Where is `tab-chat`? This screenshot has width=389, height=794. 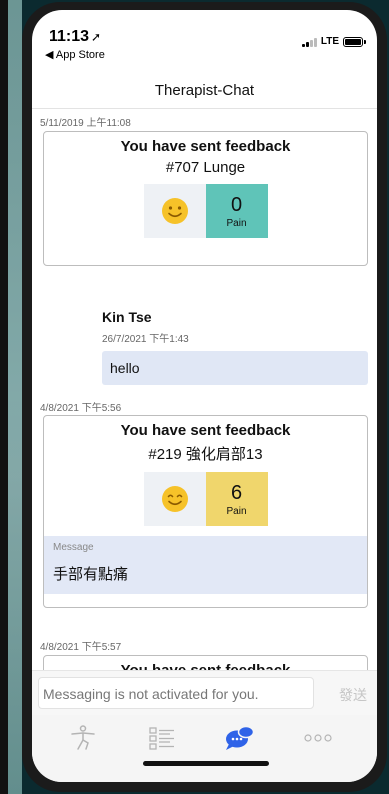 tab-chat is located at coordinates (240, 738).